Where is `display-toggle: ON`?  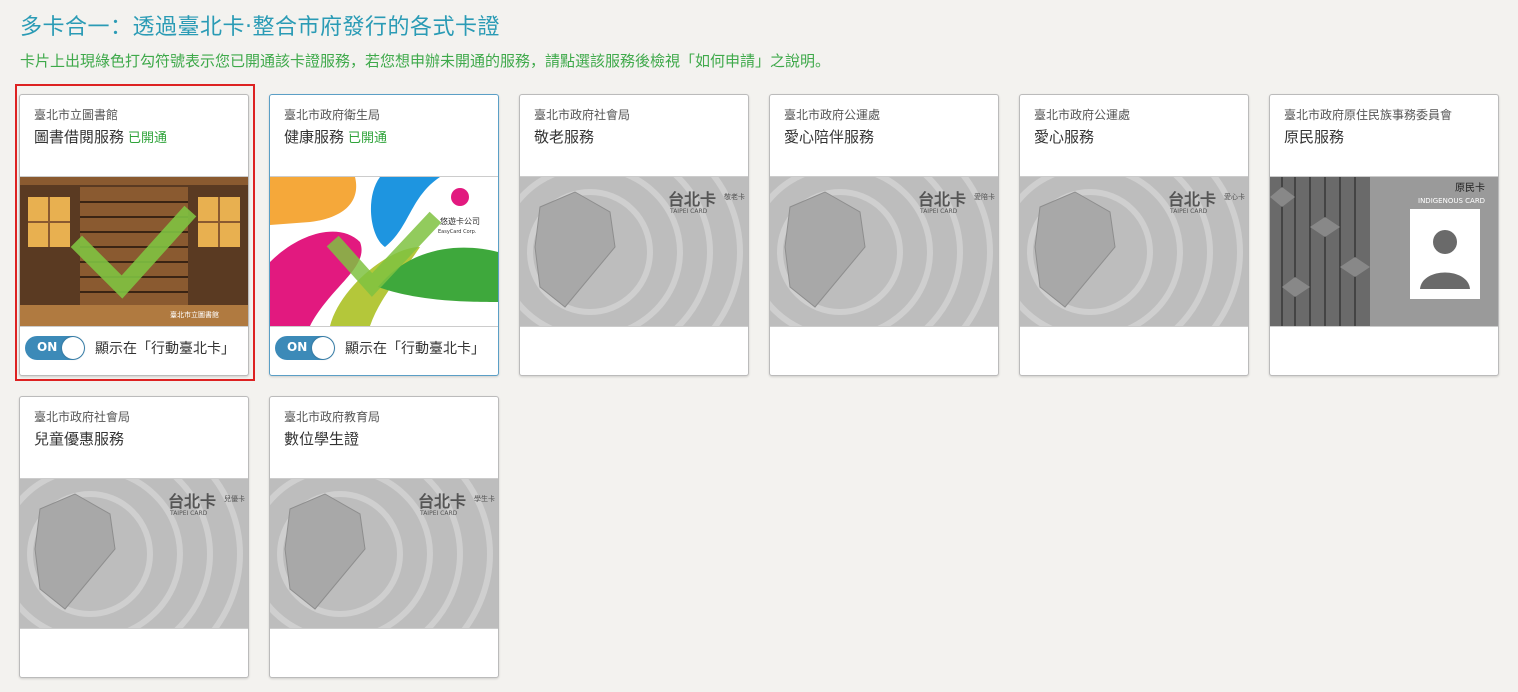
display-toggle: ON is located at coordinates (305, 348).